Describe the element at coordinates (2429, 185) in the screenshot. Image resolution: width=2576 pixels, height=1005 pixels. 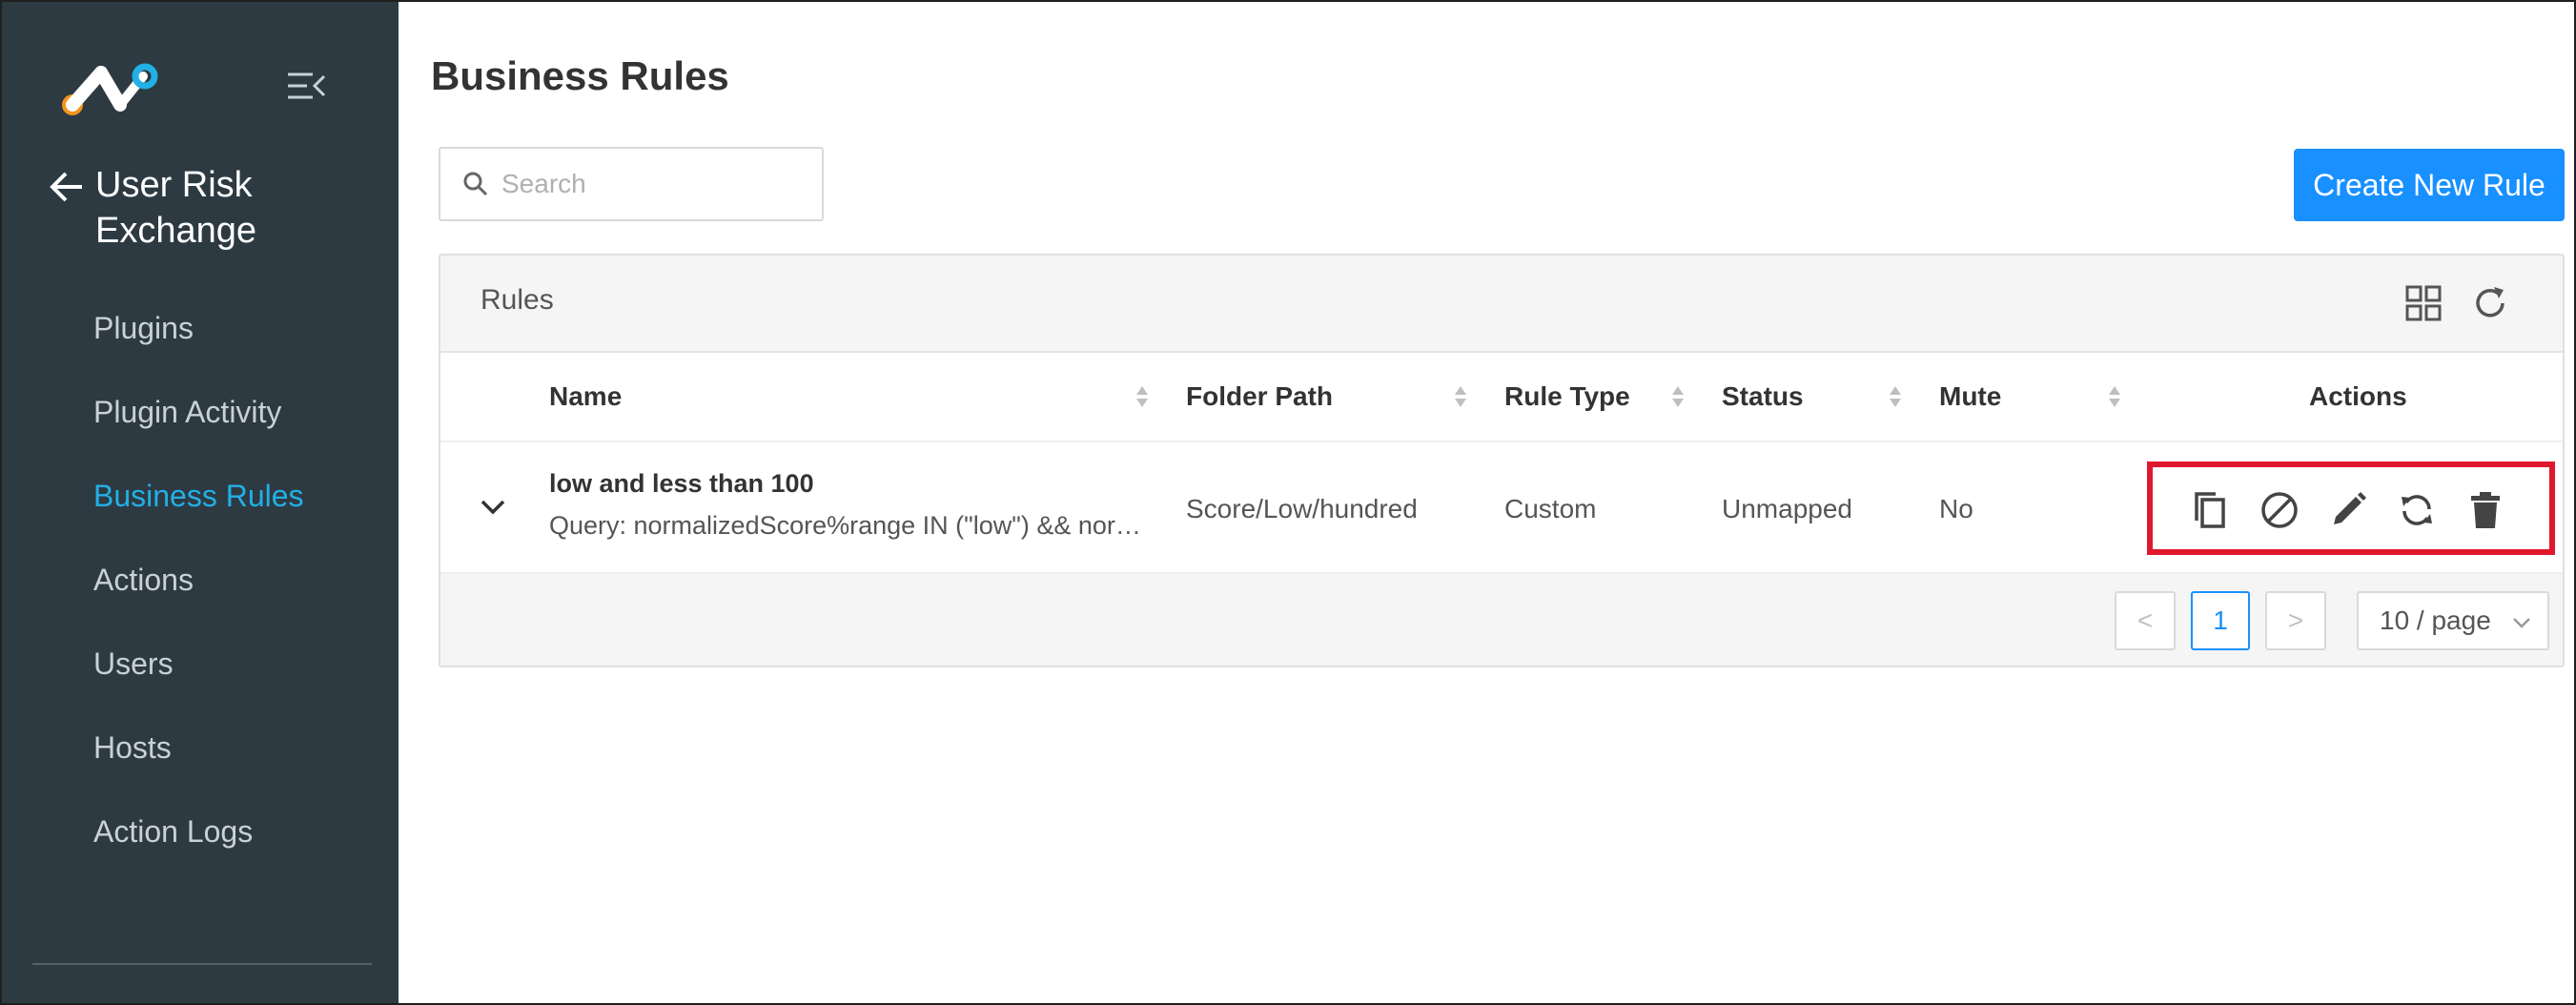
I see `create-new-rule-button: Create New Rule` at that location.